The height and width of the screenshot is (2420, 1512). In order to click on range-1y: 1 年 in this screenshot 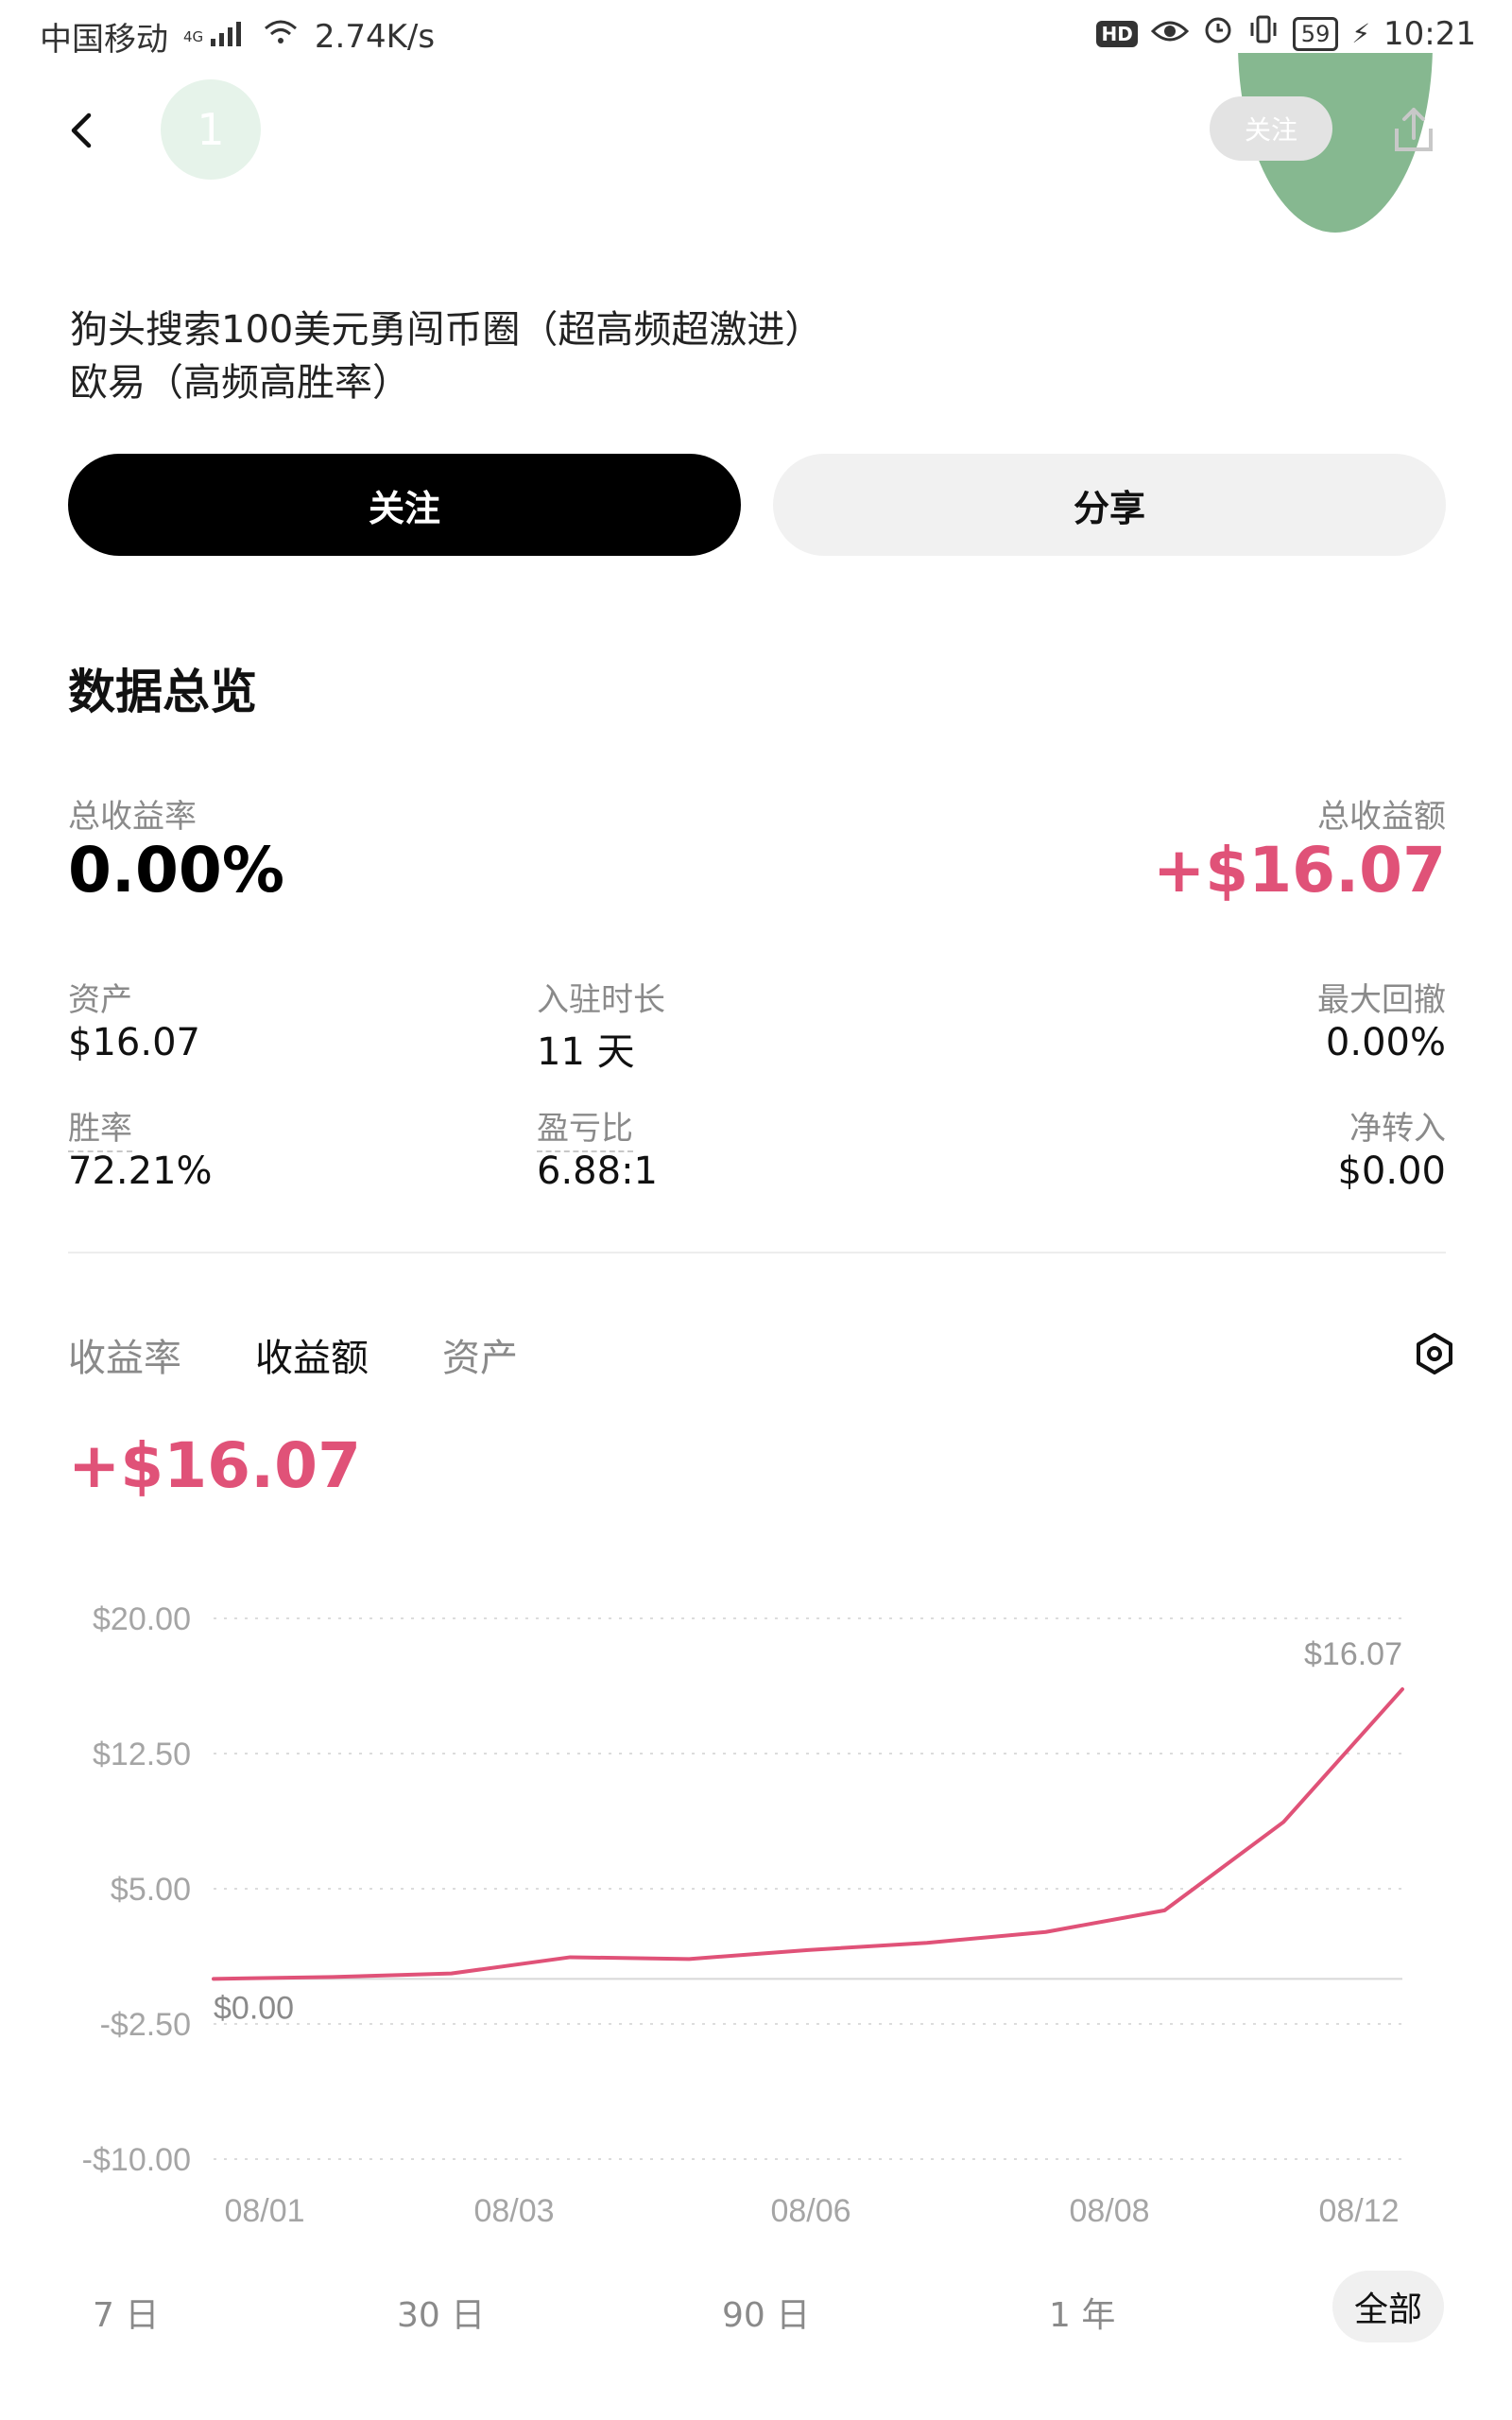, I will do `click(1082, 2312)`.